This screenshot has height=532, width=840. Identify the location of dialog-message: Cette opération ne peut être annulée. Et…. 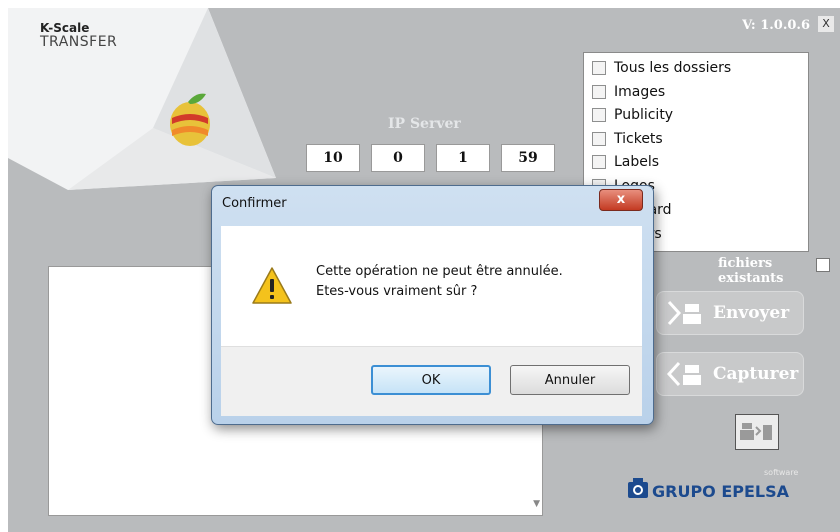
(439, 282).